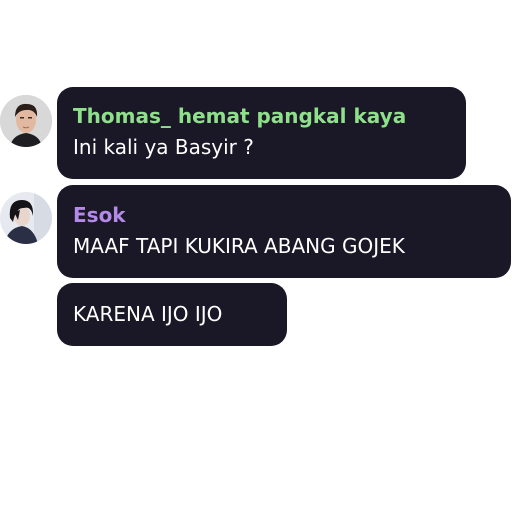 The height and width of the screenshot is (512, 512). Describe the element at coordinates (99, 215) in the screenshot. I see `sender-name: Esok` at that location.